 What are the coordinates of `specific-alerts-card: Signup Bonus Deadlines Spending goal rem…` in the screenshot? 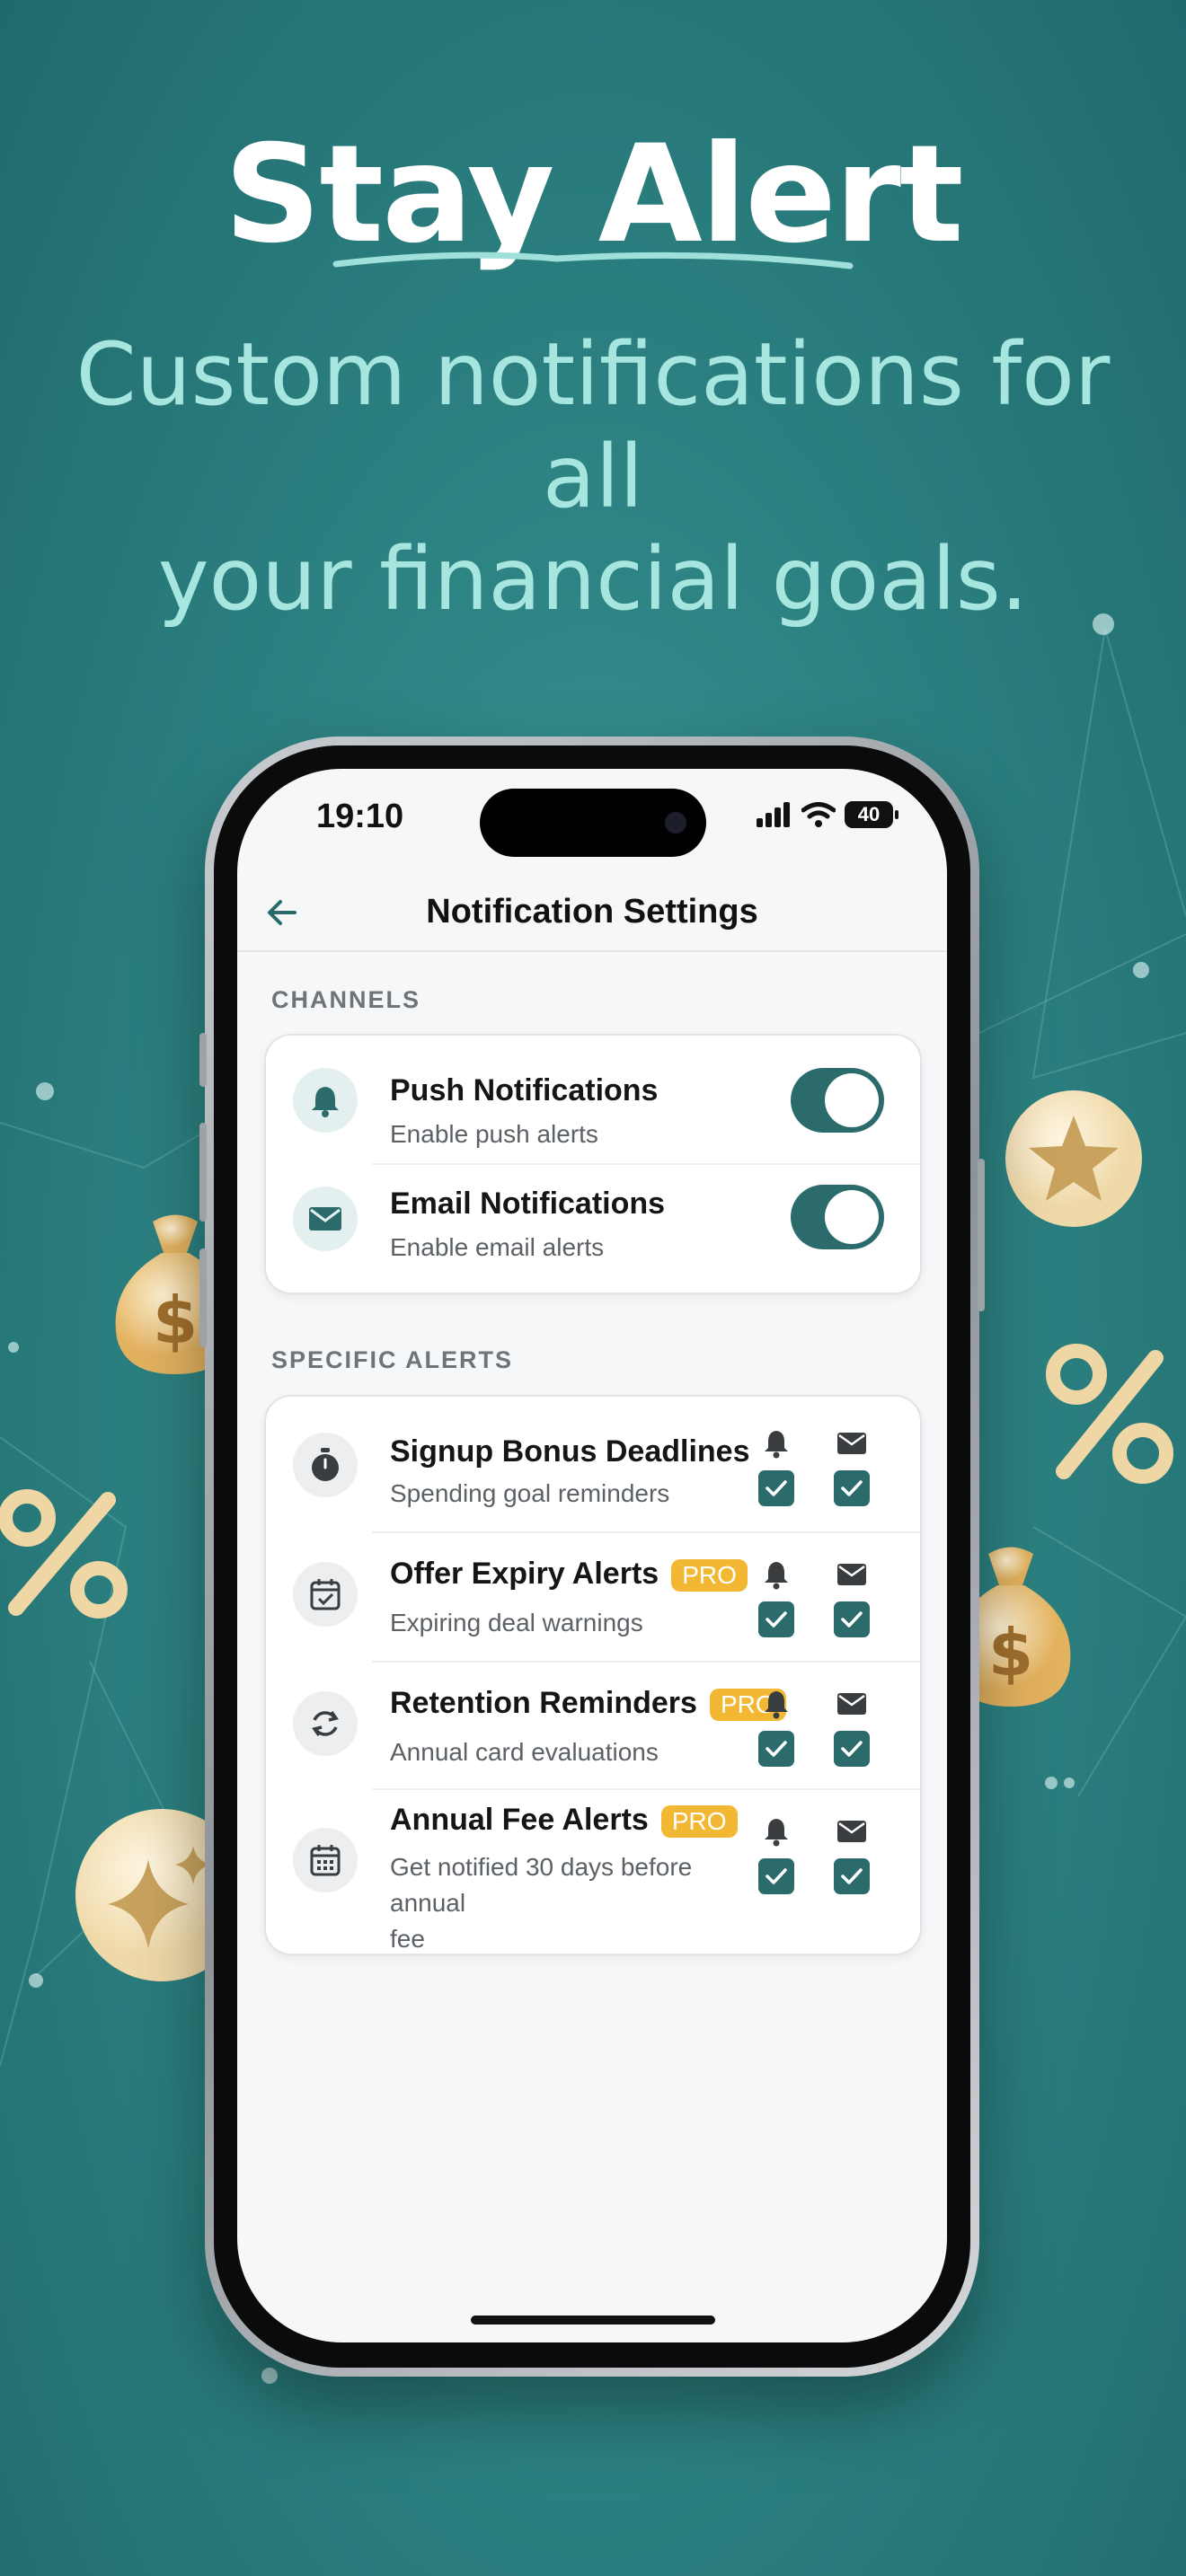 It's located at (593, 1675).